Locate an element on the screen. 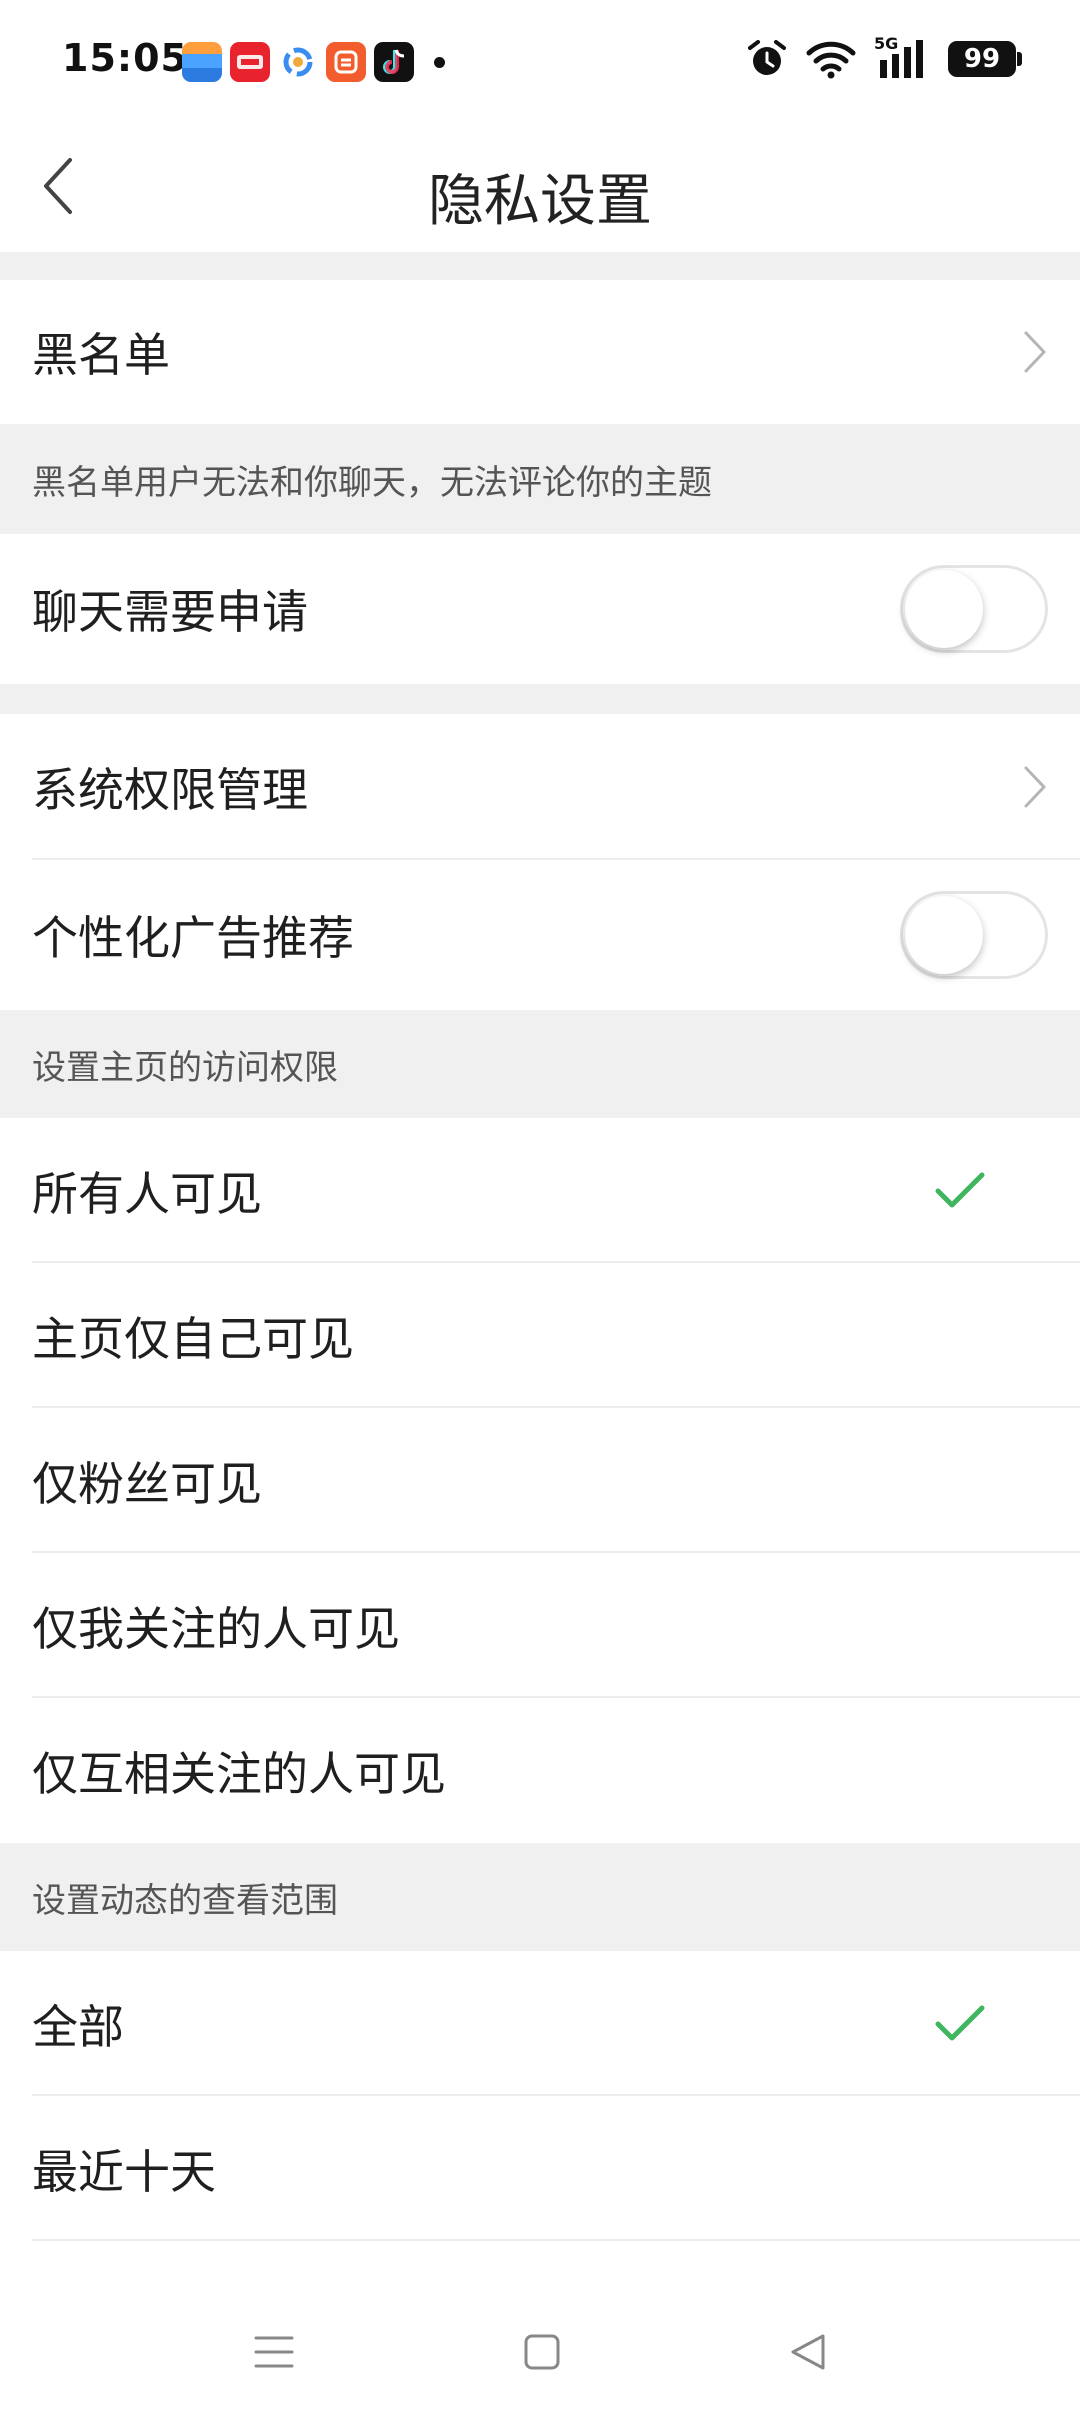 The image size is (1080, 2412). circle-app-icon is located at coordinates (298, 62).